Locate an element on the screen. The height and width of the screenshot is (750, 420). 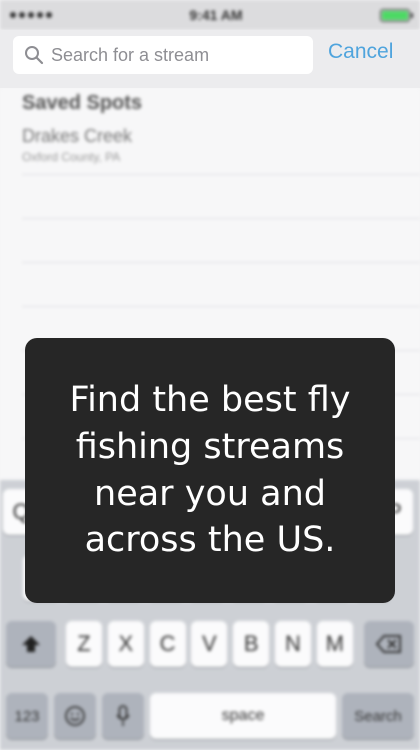
key-x: X is located at coordinates (125, 644).